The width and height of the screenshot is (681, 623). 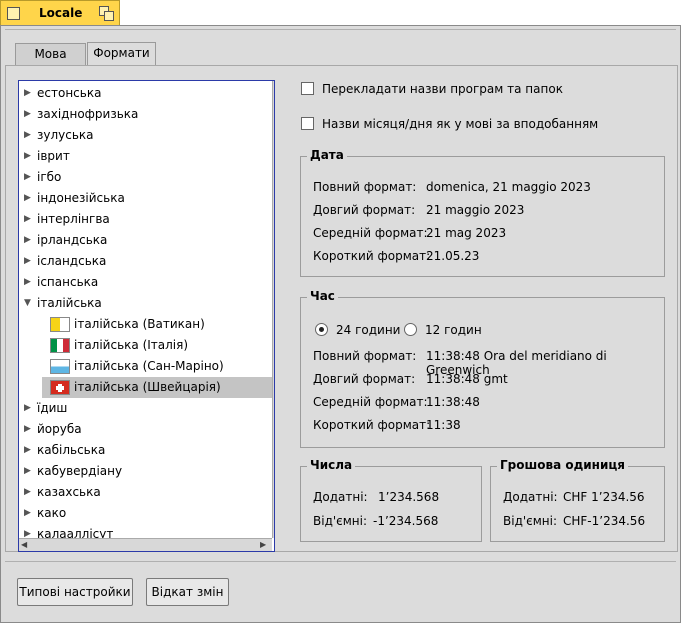 What do you see at coordinates (72, 240) in the screenshot?
I see `language-item-label: ірландська` at bounding box center [72, 240].